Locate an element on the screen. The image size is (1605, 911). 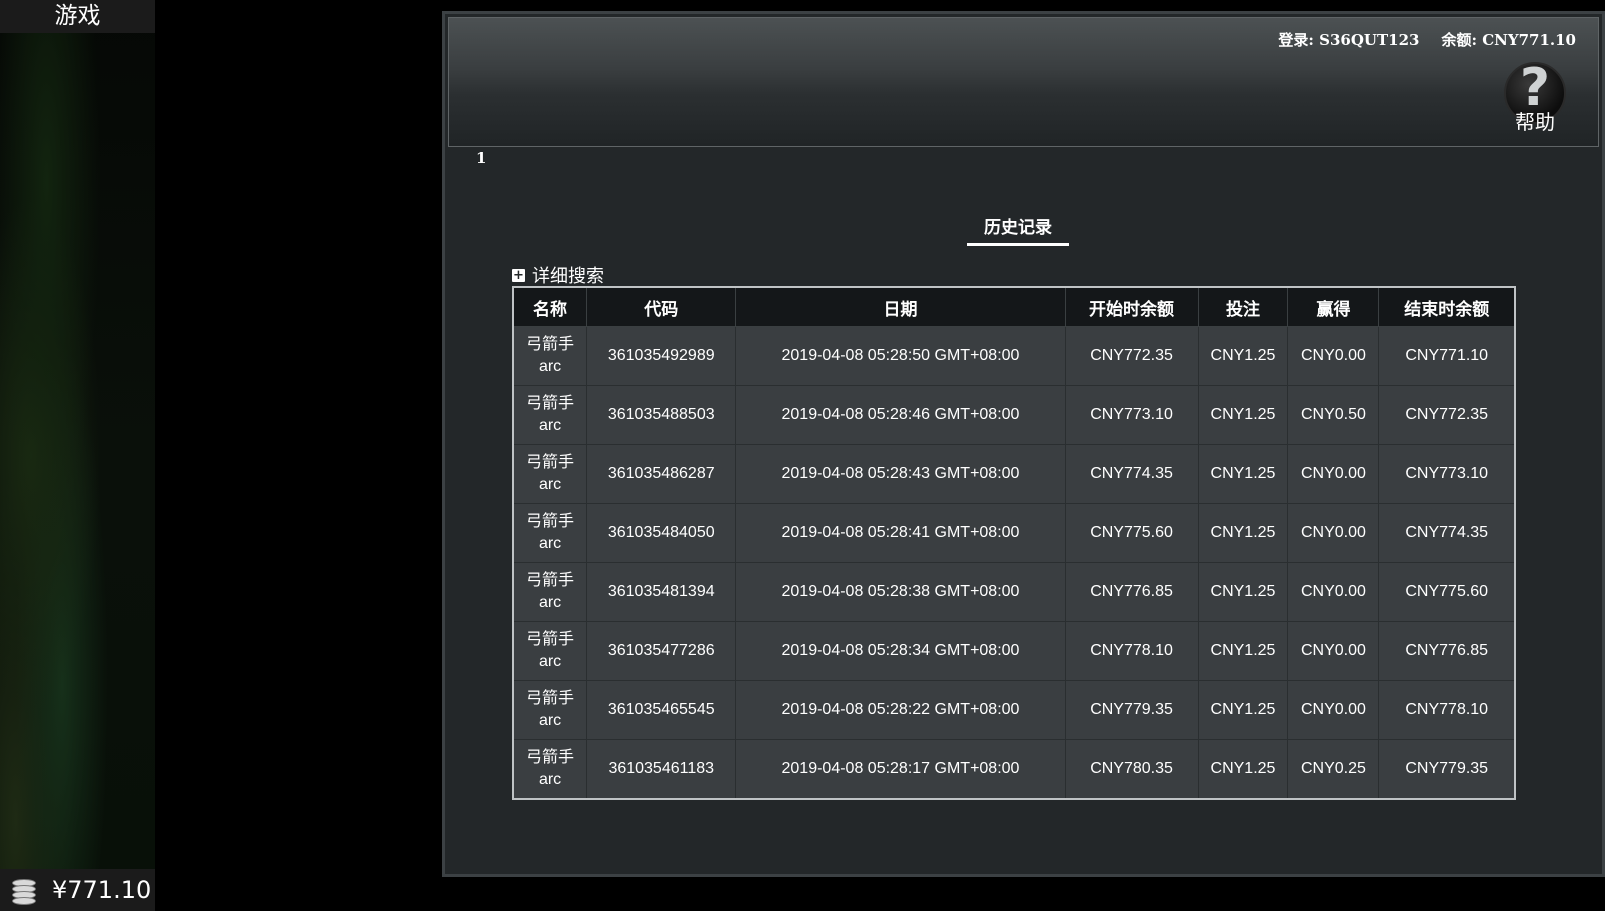
cell-date: 2019-04-08 05:28:41 GMT+08:00 is located at coordinates (900, 533).